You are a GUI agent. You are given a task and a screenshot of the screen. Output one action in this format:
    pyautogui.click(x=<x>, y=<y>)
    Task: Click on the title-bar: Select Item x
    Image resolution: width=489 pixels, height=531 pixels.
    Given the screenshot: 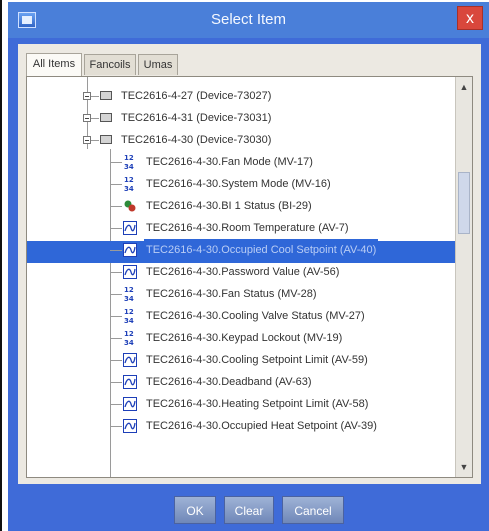 What is the action you would take?
    pyautogui.click(x=248, y=20)
    